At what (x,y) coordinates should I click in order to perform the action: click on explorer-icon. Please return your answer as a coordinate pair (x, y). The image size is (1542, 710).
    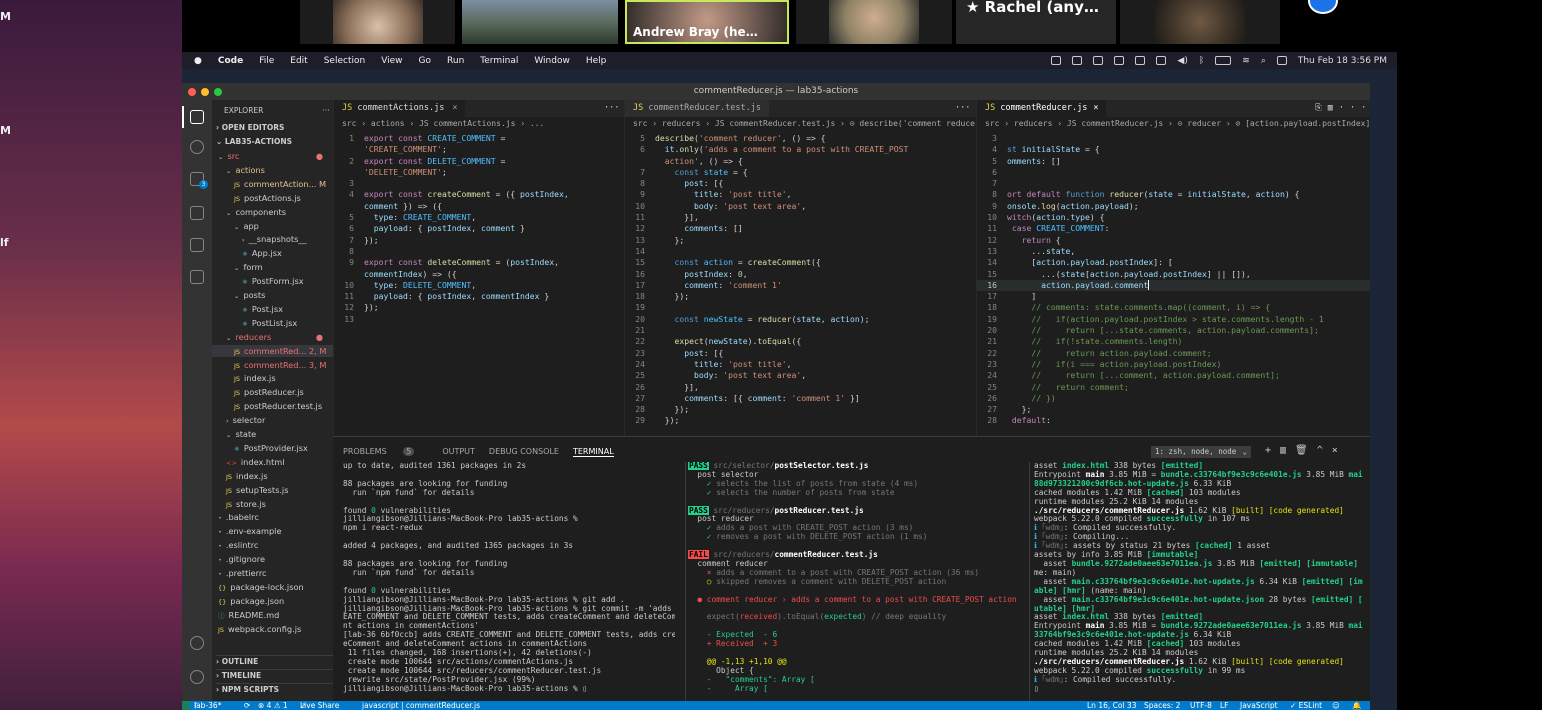
    Looking at the image, I should click on (197, 117).